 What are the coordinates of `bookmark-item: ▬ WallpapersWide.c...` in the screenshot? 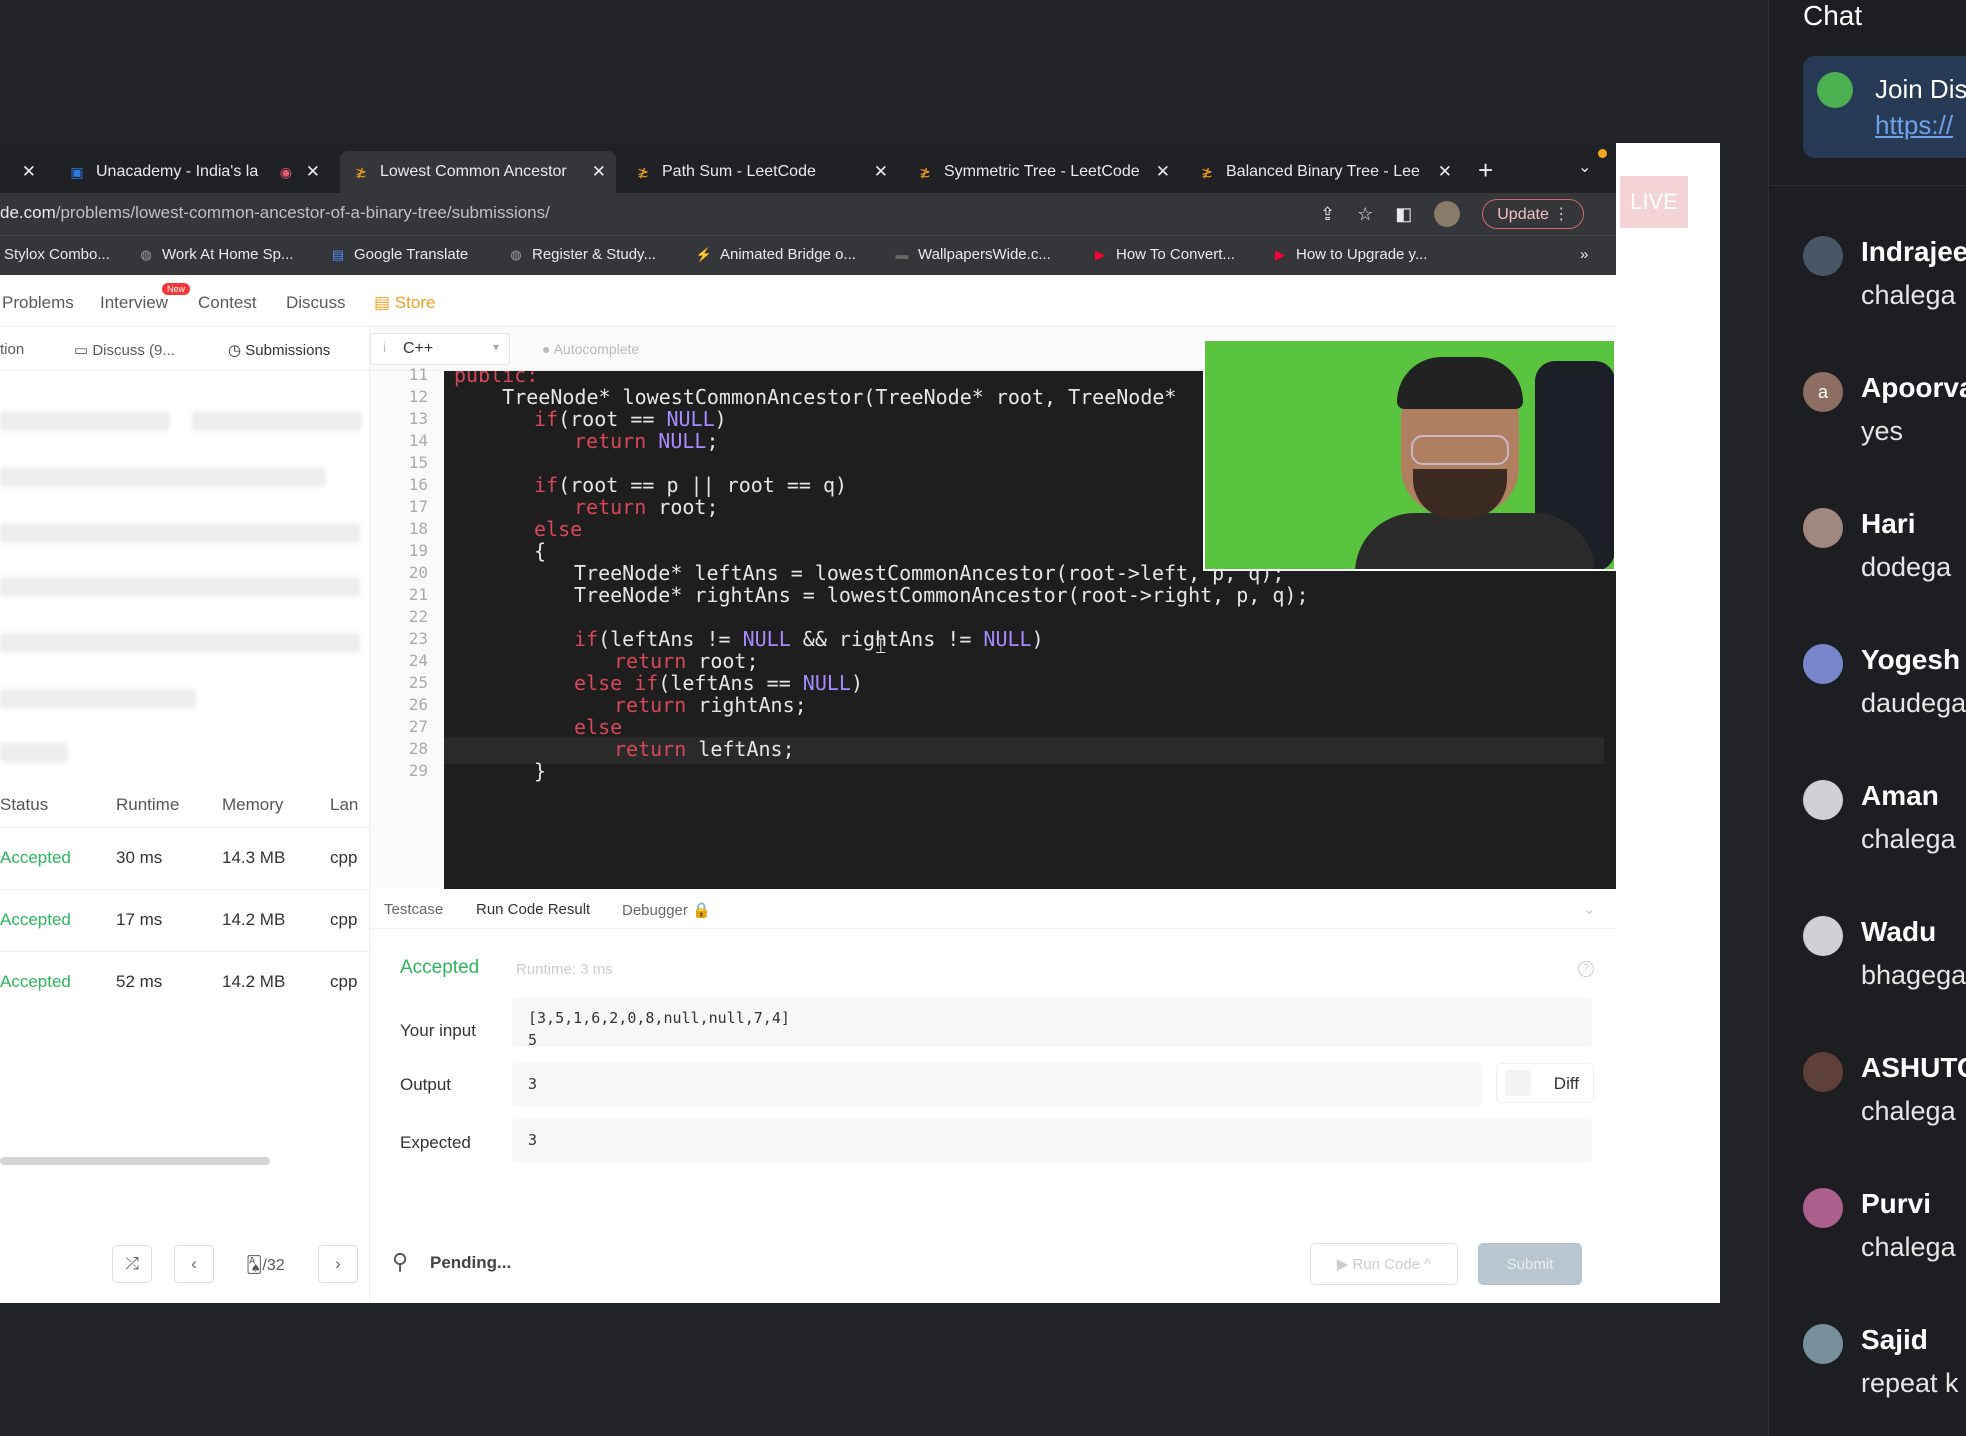 It's located at (972, 254).